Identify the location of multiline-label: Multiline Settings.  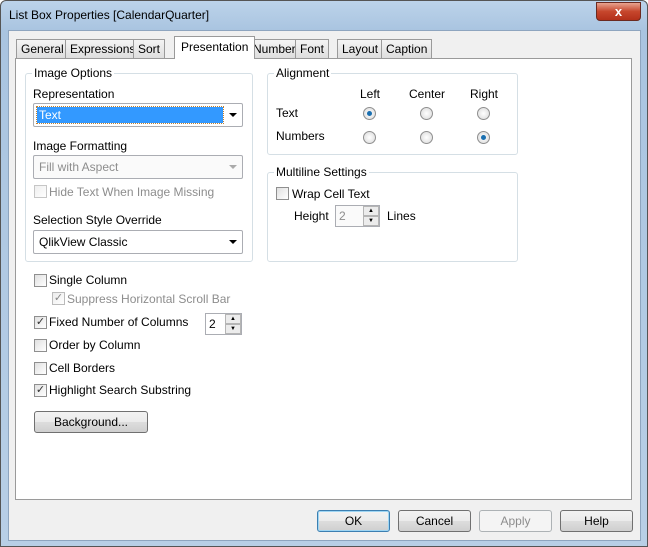
(321, 172).